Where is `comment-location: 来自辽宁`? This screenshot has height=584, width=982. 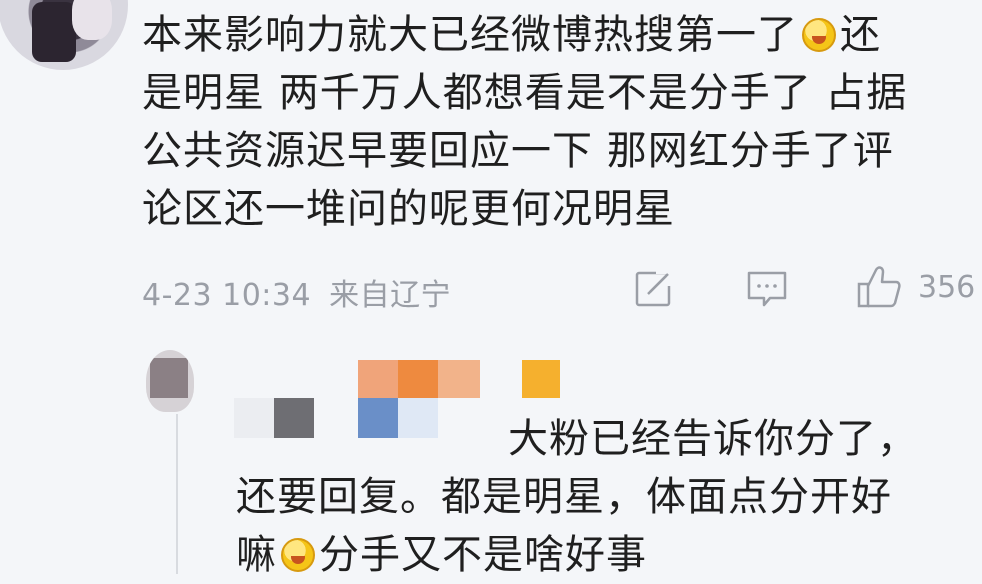 comment-location: 来自辽宁 is located at coordinates (390, 295).